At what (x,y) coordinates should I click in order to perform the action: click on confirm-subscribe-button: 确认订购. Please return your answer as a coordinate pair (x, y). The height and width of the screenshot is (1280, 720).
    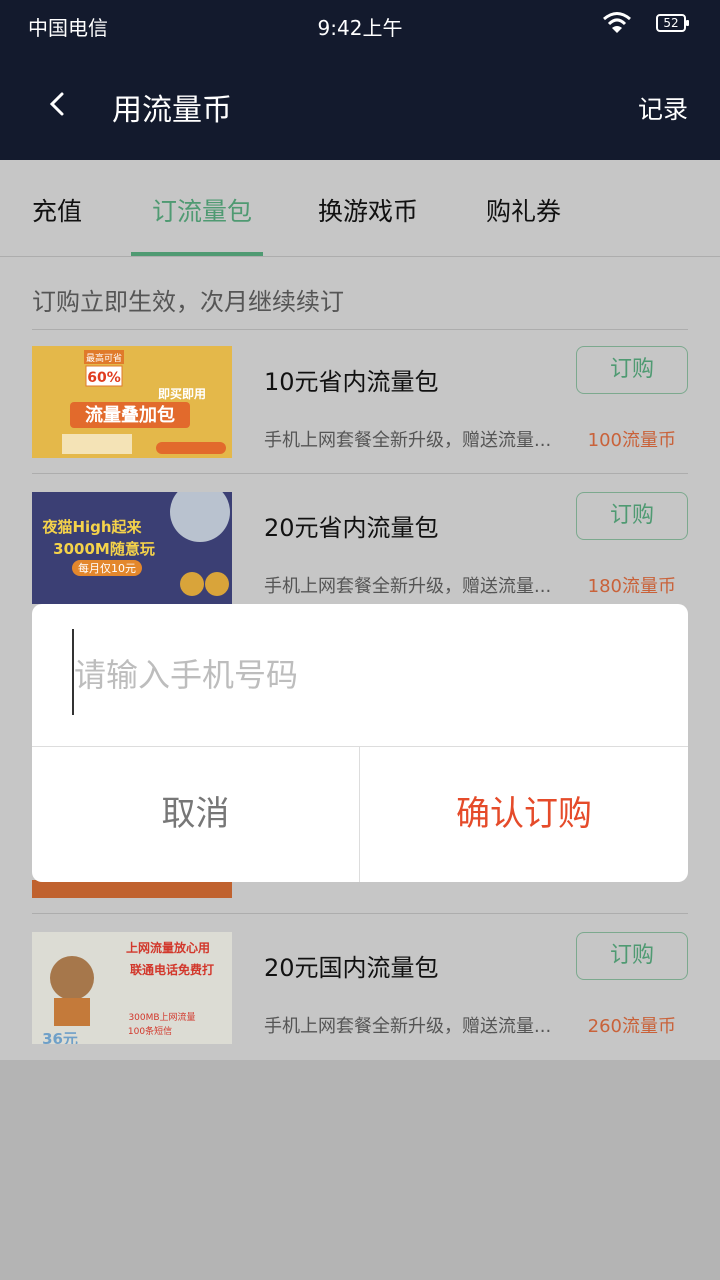
    Looking at the image, I should click on (524, 814).